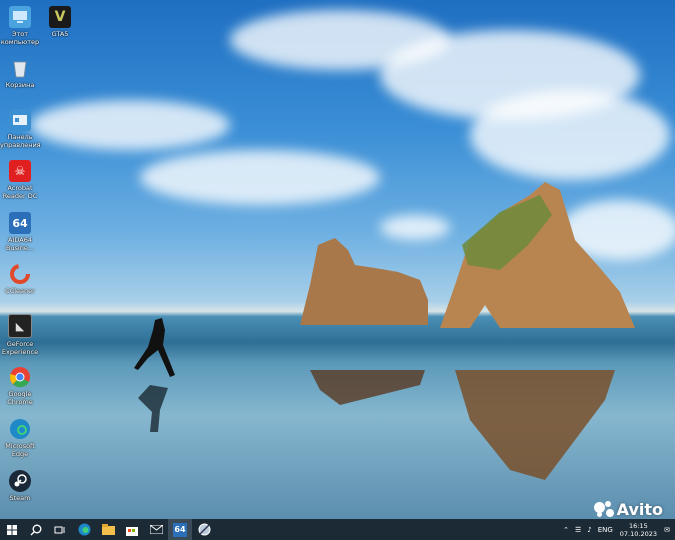 The image size is (675, 540). What do you see at coordinates (20, 68) in the screenshot?
I see `recycle-bin-icon` at bounding box center [20, 68].